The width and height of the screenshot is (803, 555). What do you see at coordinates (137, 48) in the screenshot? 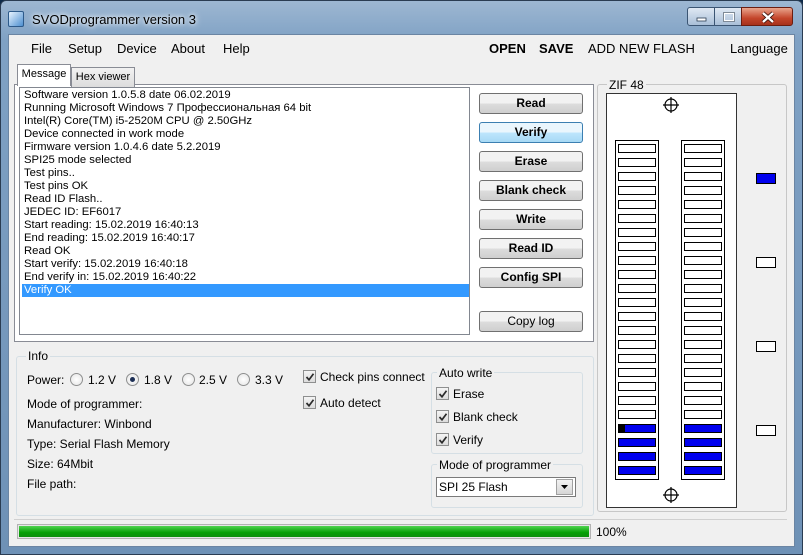
I see `menu-device: Device` at bounding box center [137, 48].